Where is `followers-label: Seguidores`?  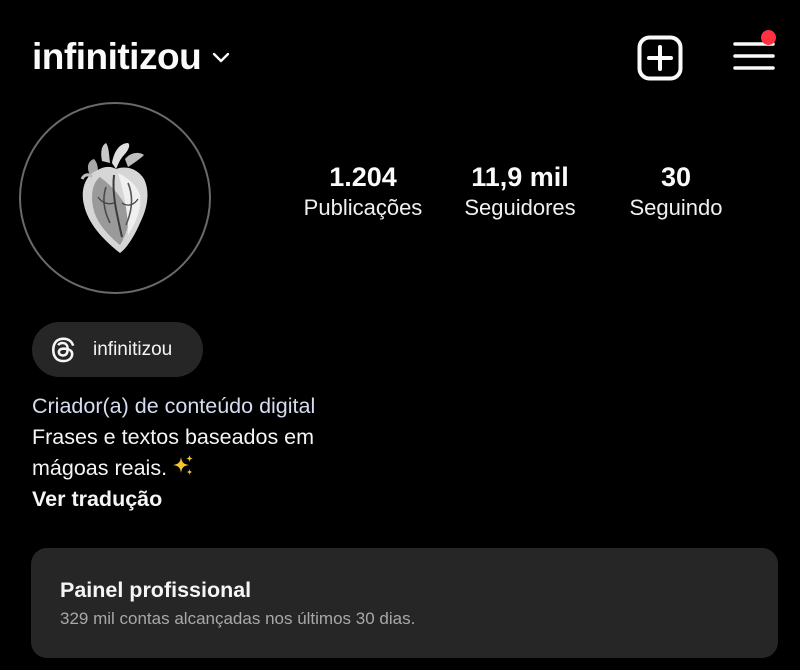 followers-label: Seguidores is located at coordinates (520, 207).